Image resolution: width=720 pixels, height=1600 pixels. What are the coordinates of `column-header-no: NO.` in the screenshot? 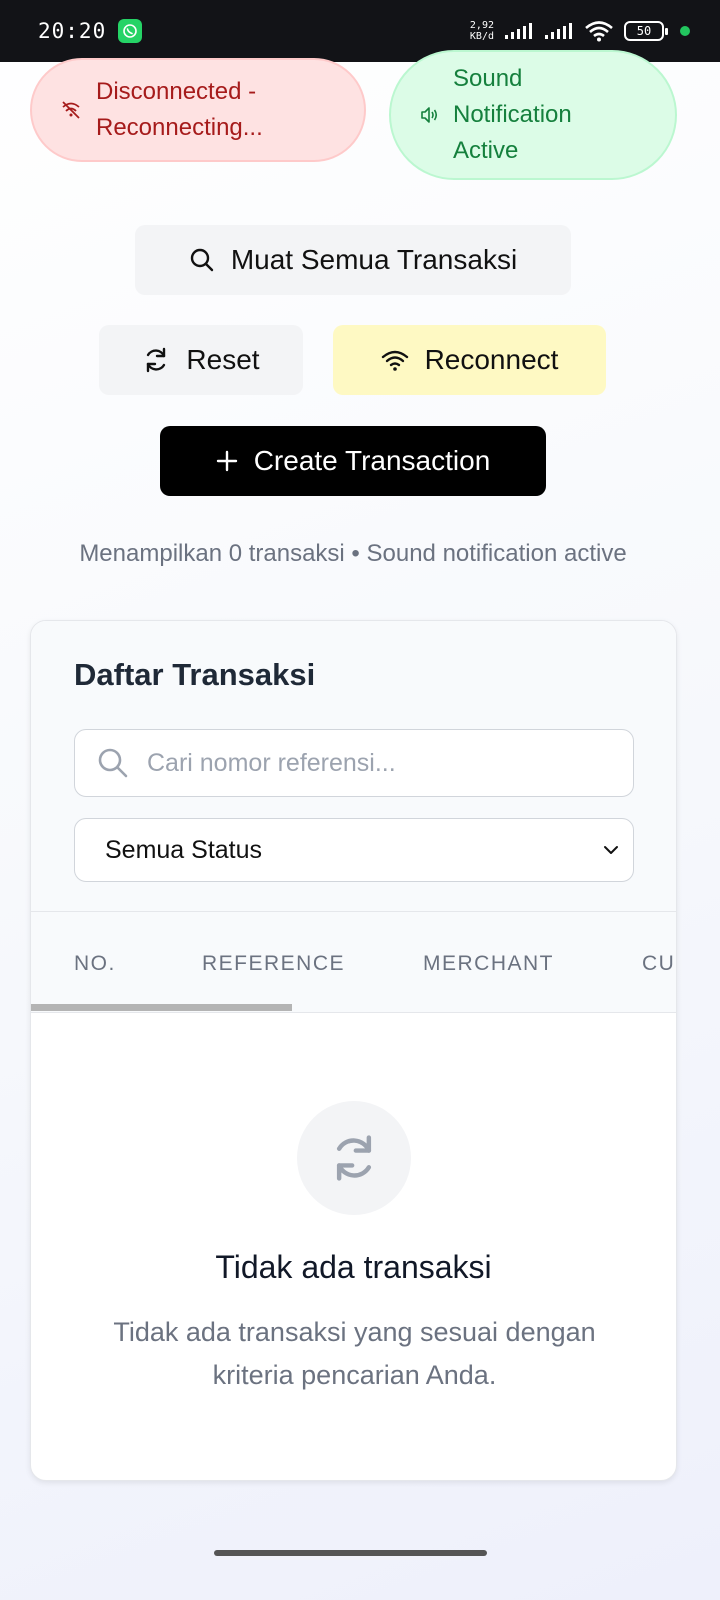 It's located at (95, 963).